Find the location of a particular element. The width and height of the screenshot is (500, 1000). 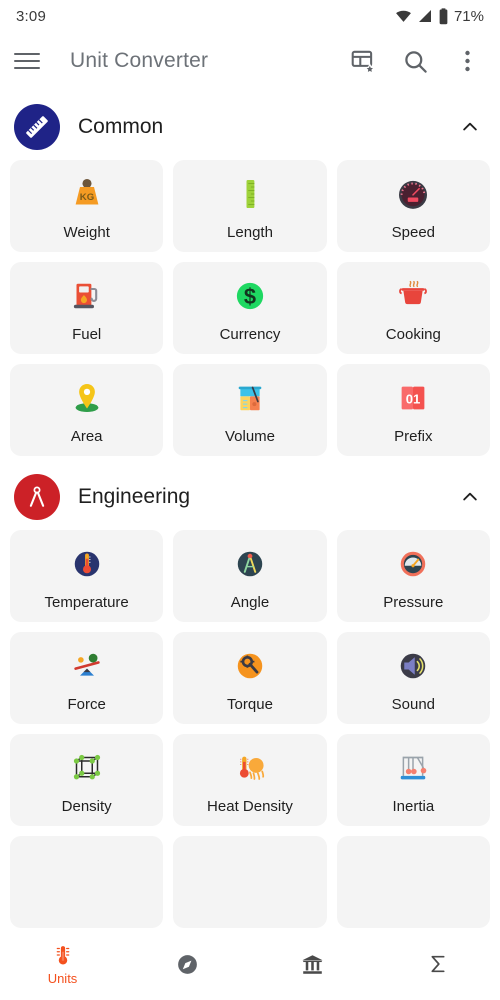

app-bar-actions is located at coordinates (417, 61).